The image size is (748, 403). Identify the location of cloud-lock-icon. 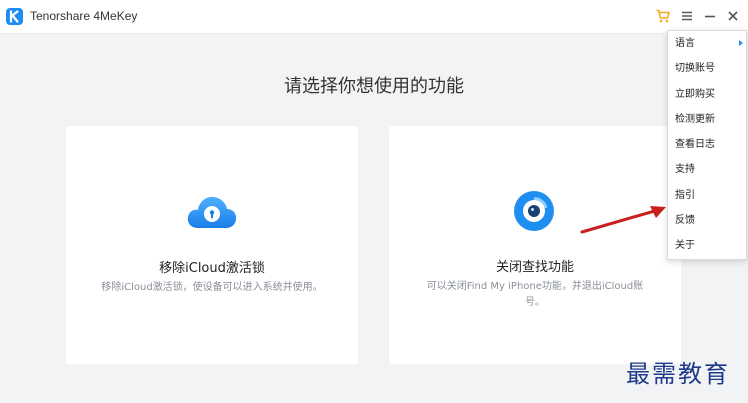
(212, 214).